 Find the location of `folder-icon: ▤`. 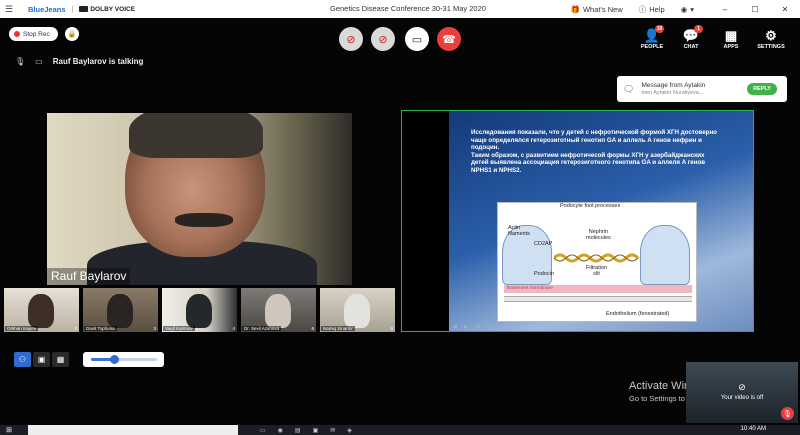

folder-icon: ▤ is located at coordinates (298, 430).